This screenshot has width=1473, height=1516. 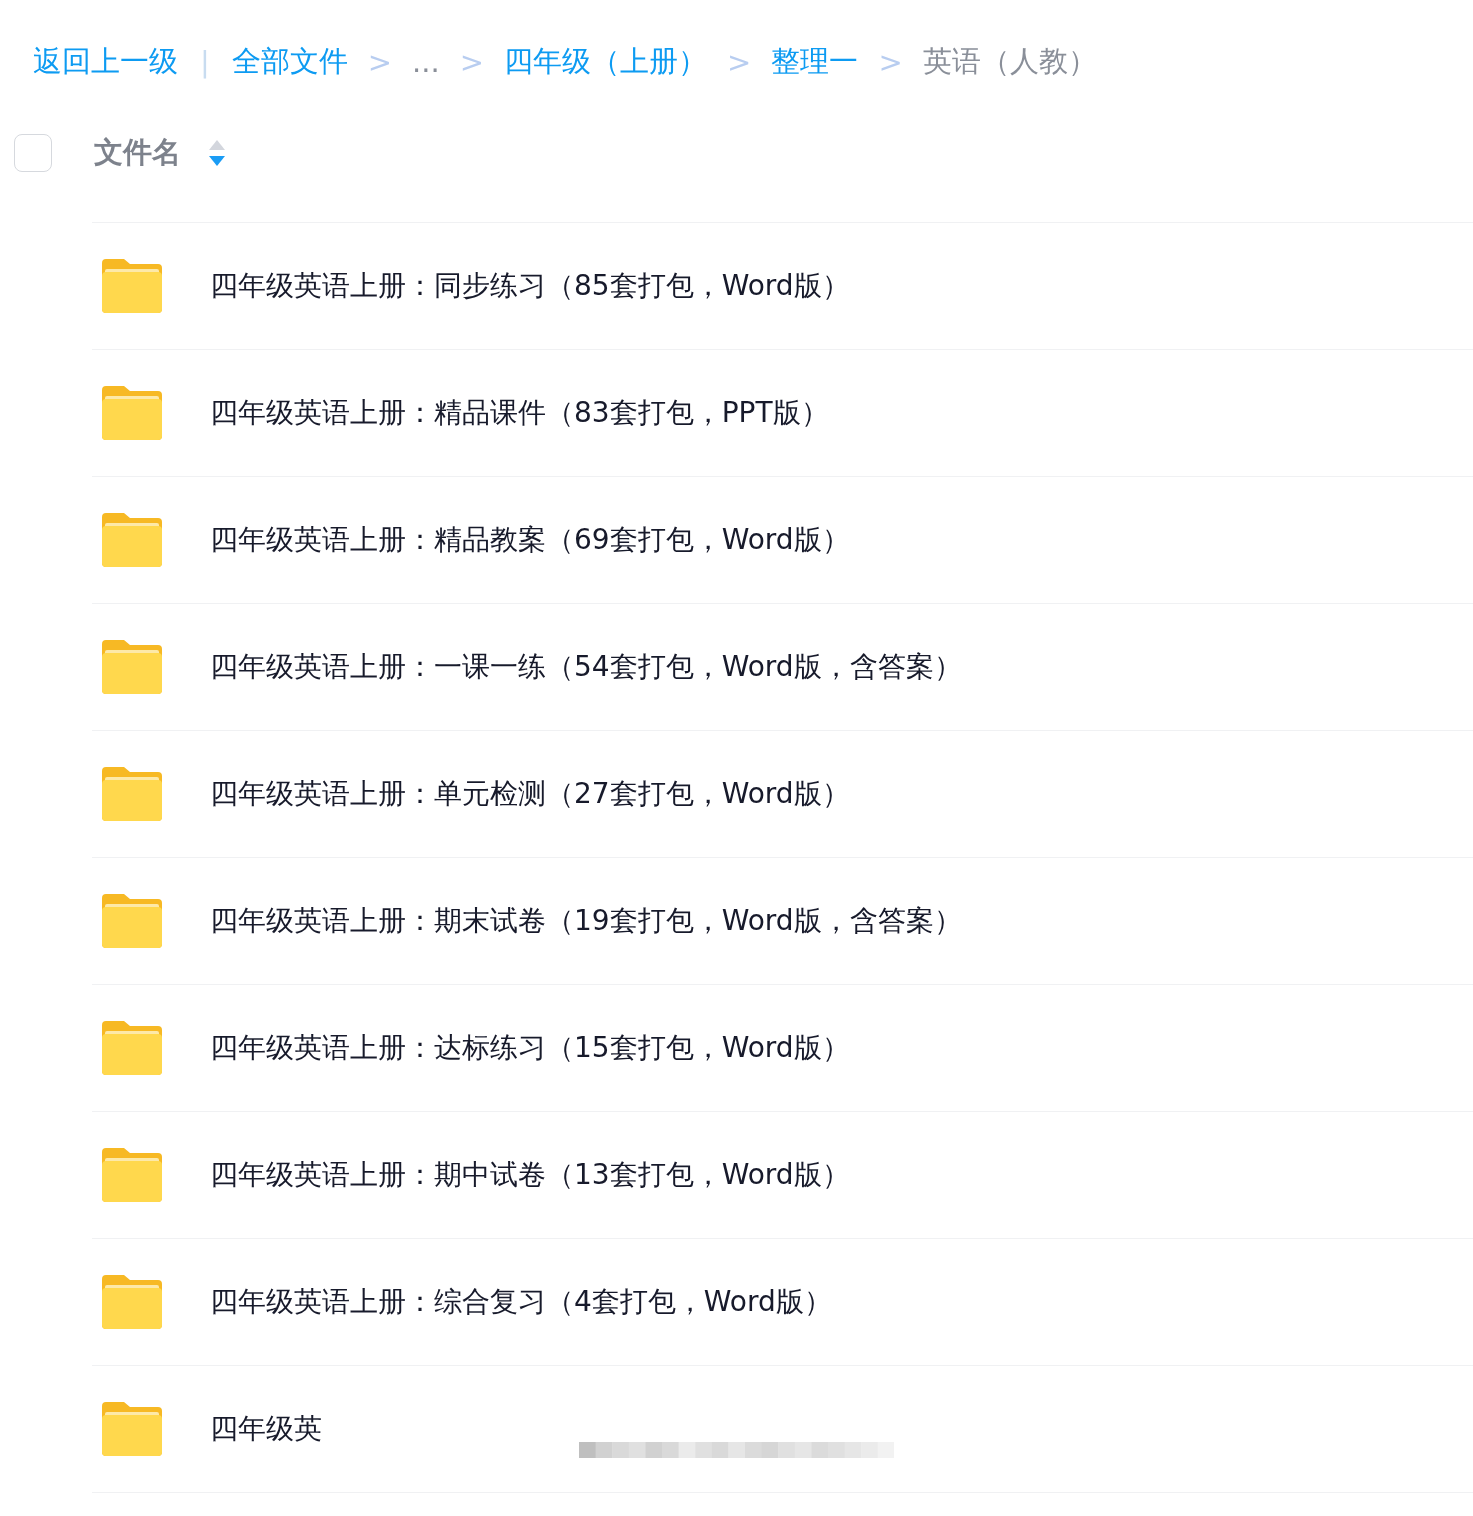 What do you see at coordinates (530, 1175) in the screenshot?
I see `file-name: 四年级英语上册：期中试卷（13套打包，Word版）` at bounding box center [530, 1175].